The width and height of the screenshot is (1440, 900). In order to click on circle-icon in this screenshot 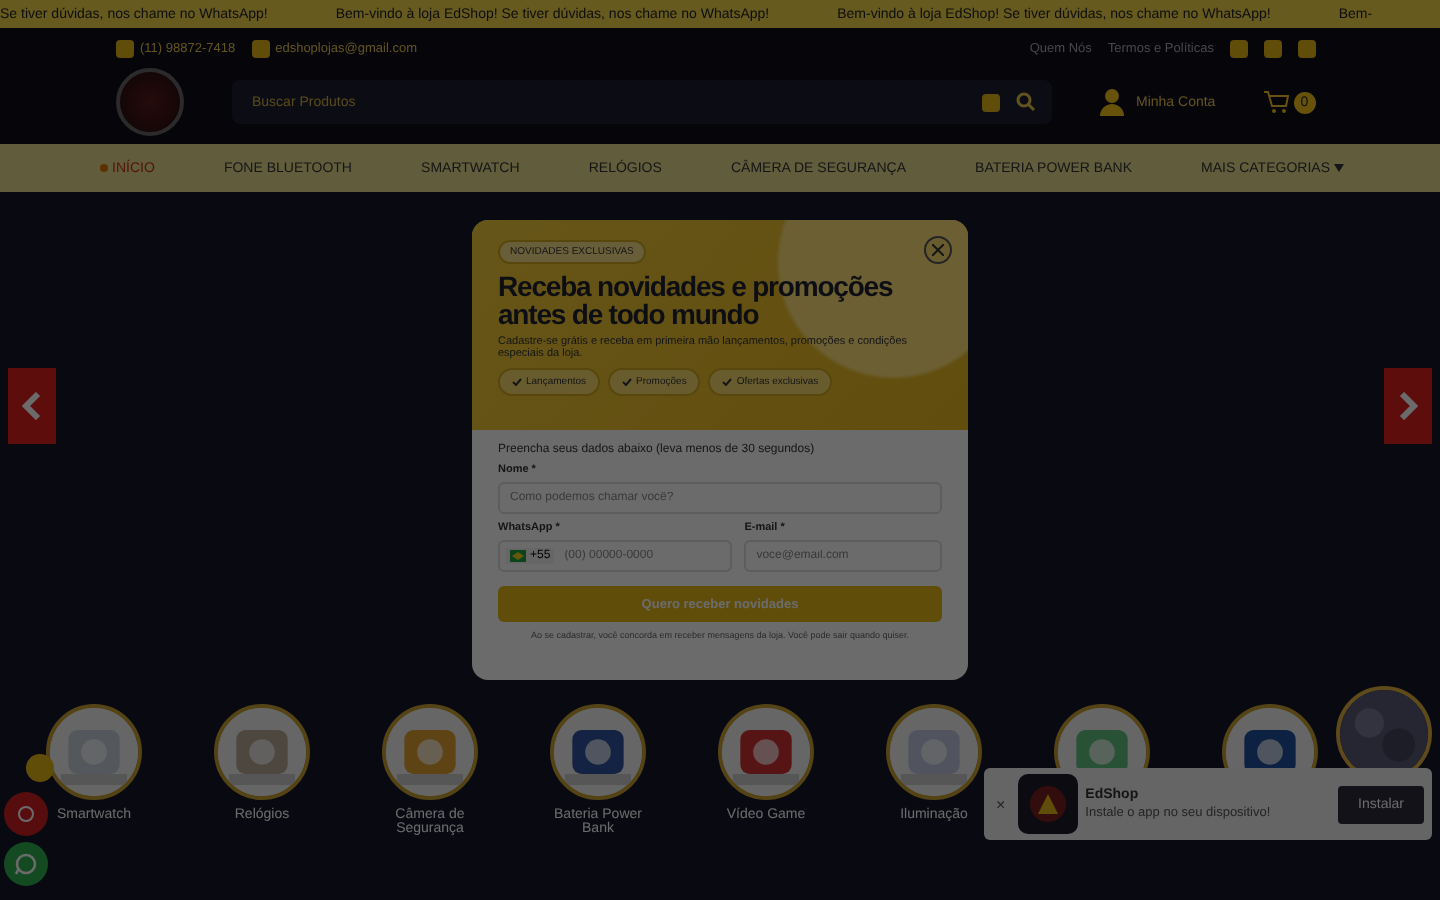, I will do `click(26, 814)`.